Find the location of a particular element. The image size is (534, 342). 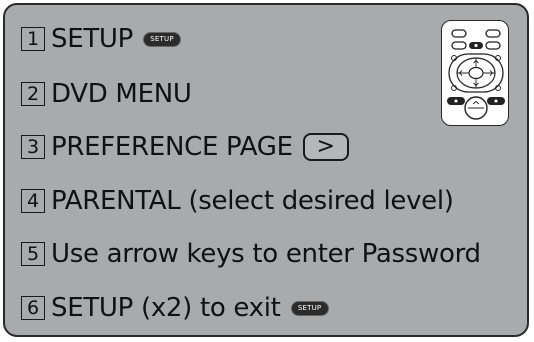

step-text: PARENTAL (select desired level) is located at coordinates (252, 201).